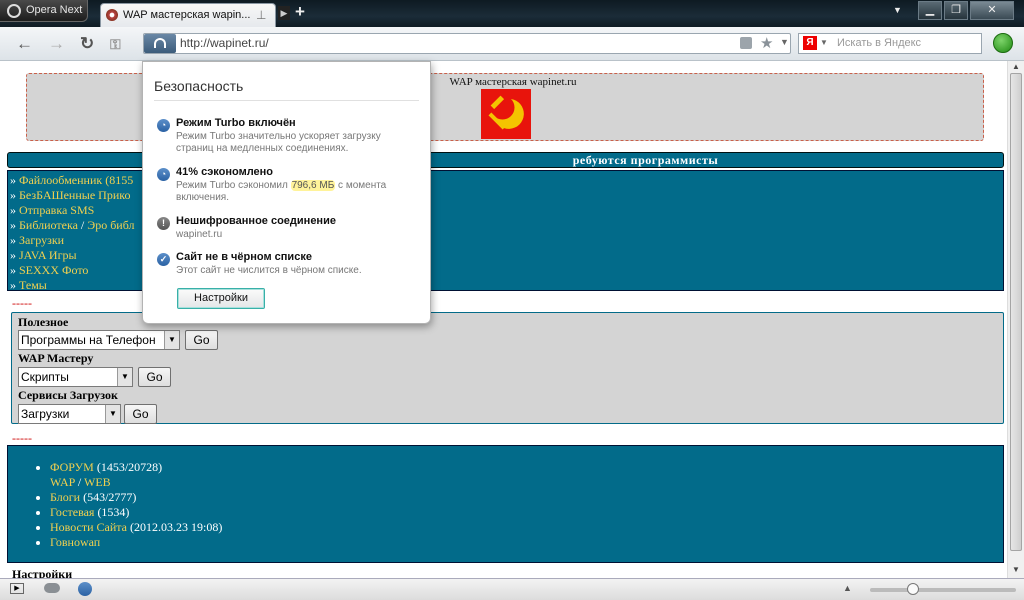 This screenshot has width=1024, height=600. I want to click on address-dropdown-icon: ▼, so click(784, 42).